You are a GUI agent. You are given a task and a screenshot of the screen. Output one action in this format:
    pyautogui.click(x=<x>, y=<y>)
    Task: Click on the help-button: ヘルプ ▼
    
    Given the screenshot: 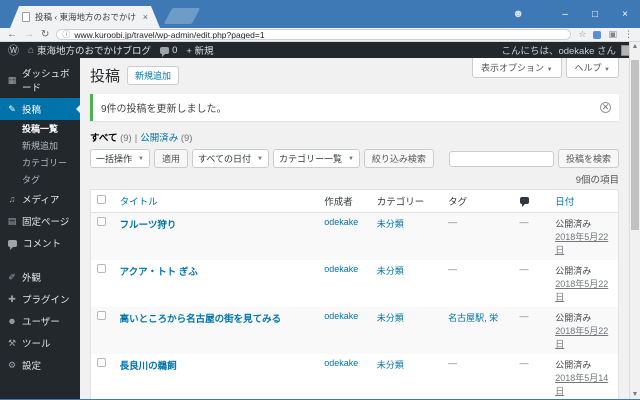 What is the action you would take?
    pyautogui.click(x=592, y=68)
    